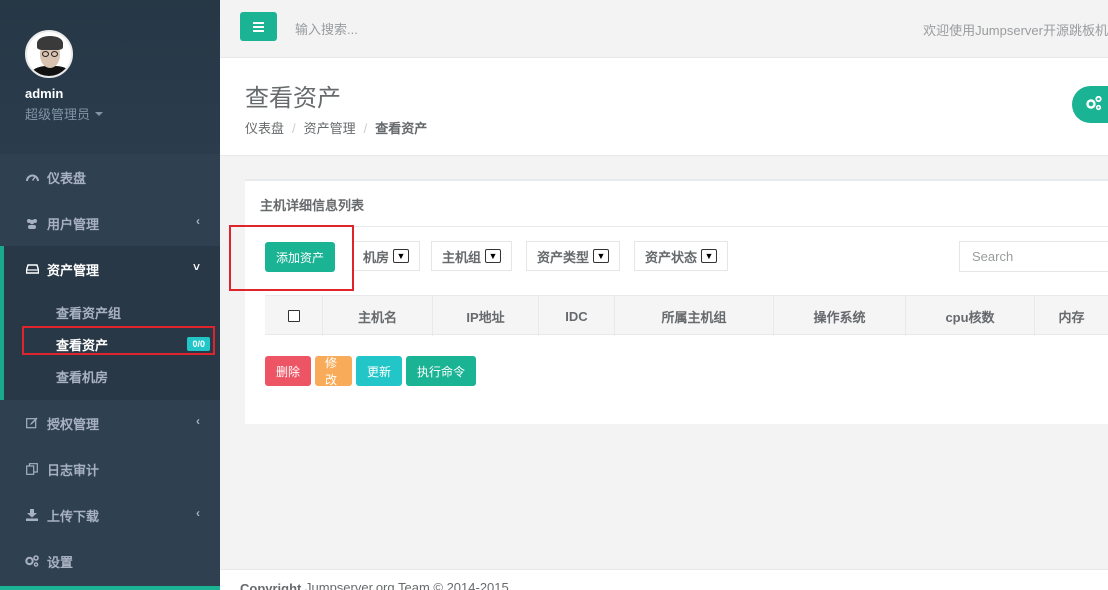 The height and width of the screenshot is (590, 1108). I want to click on filter-label: 资产类型, so click(563, 257).